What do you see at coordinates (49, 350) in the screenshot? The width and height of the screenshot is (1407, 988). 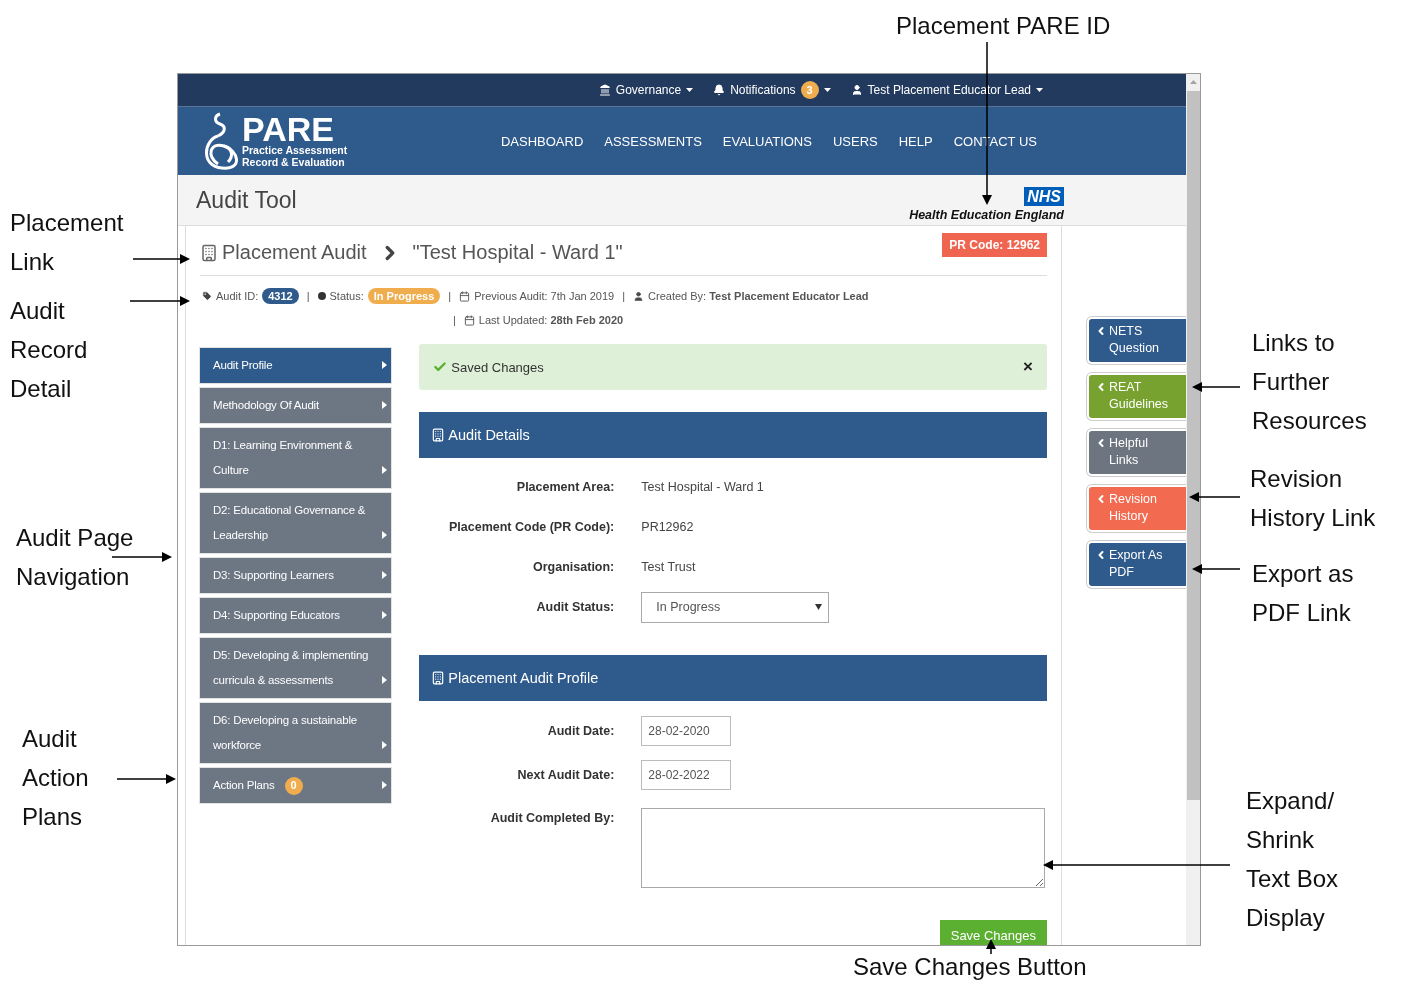 I see `callout-label: Audit Record Detail` at bounding box center [49, 350].